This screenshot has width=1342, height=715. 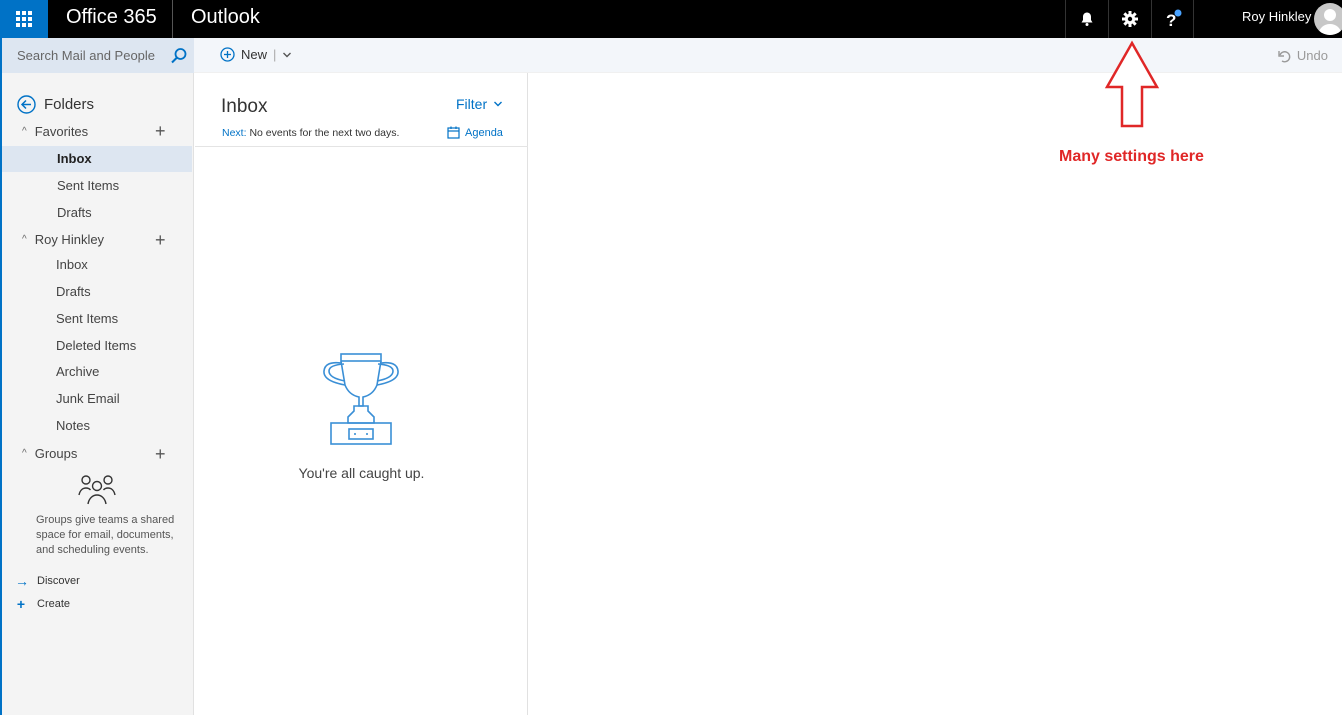 I want to click on help-button: ?, so click(x=1172, y=19).